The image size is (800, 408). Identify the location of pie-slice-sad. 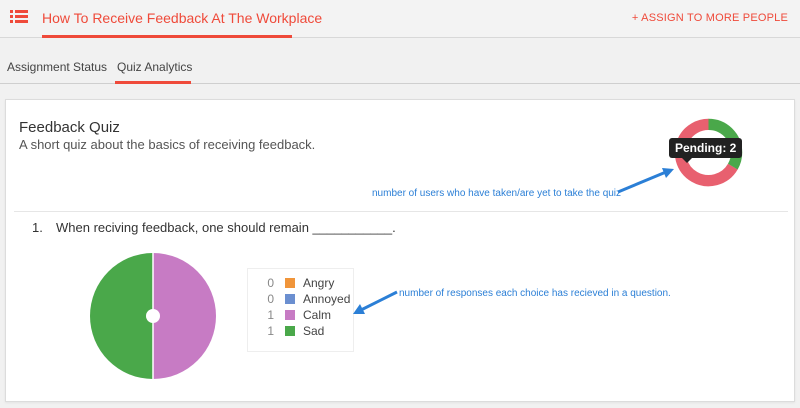
(121, 316).